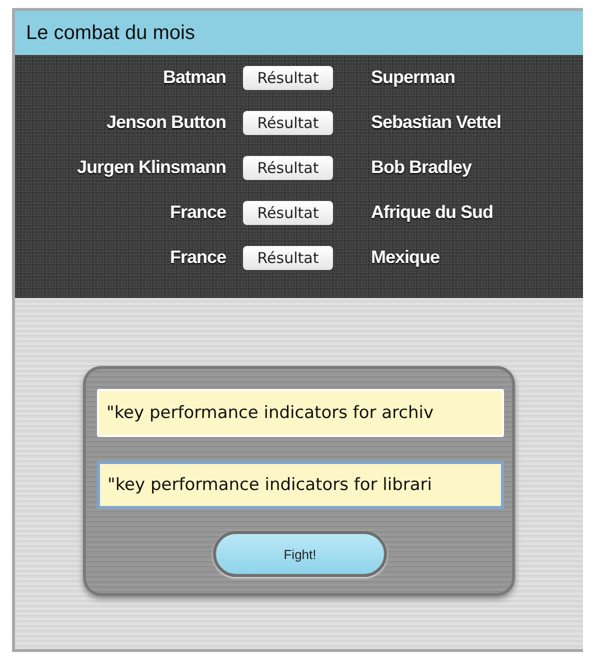  Describe the element at coordinates (194, 77) in the screenshot. I see `fighter-name: Batman` at that location.